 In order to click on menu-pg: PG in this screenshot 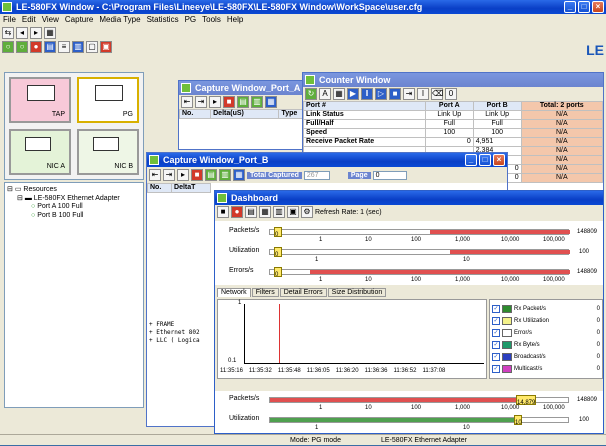, I will do `click(191, 20)`.